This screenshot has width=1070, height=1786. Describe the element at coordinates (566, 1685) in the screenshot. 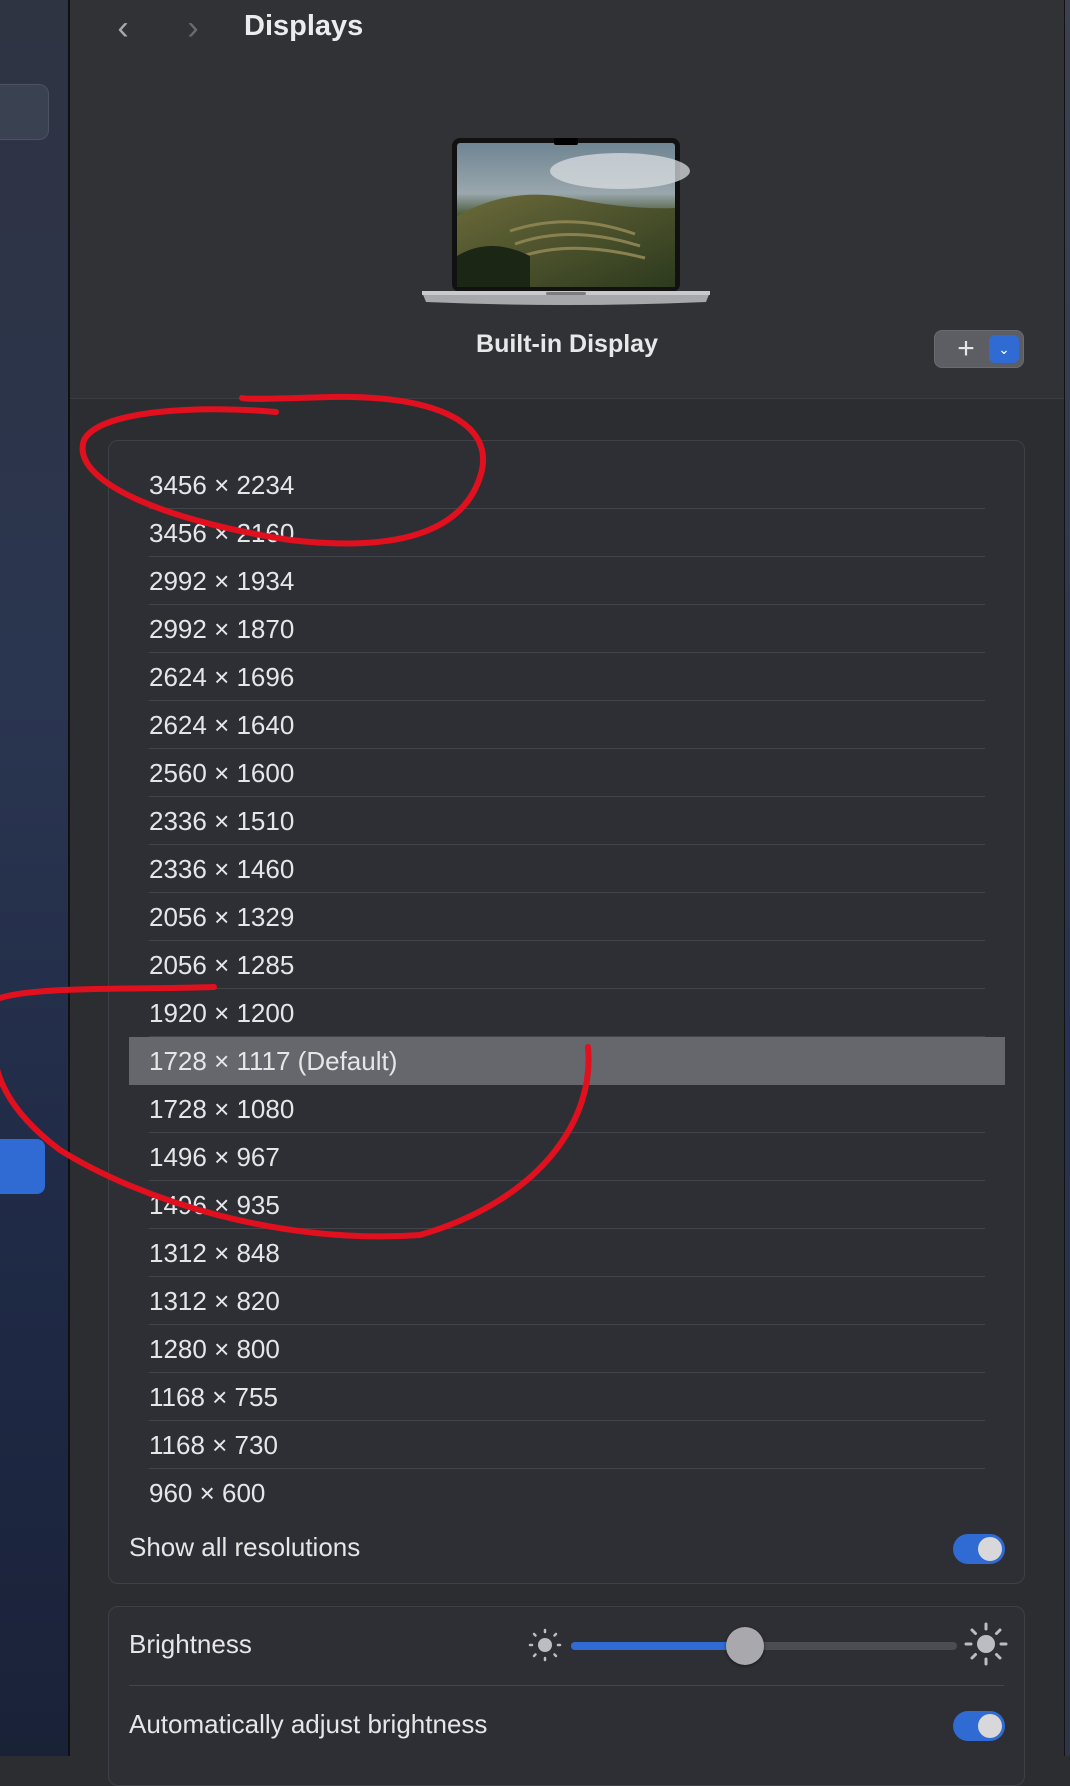

I see `divider` at that location.